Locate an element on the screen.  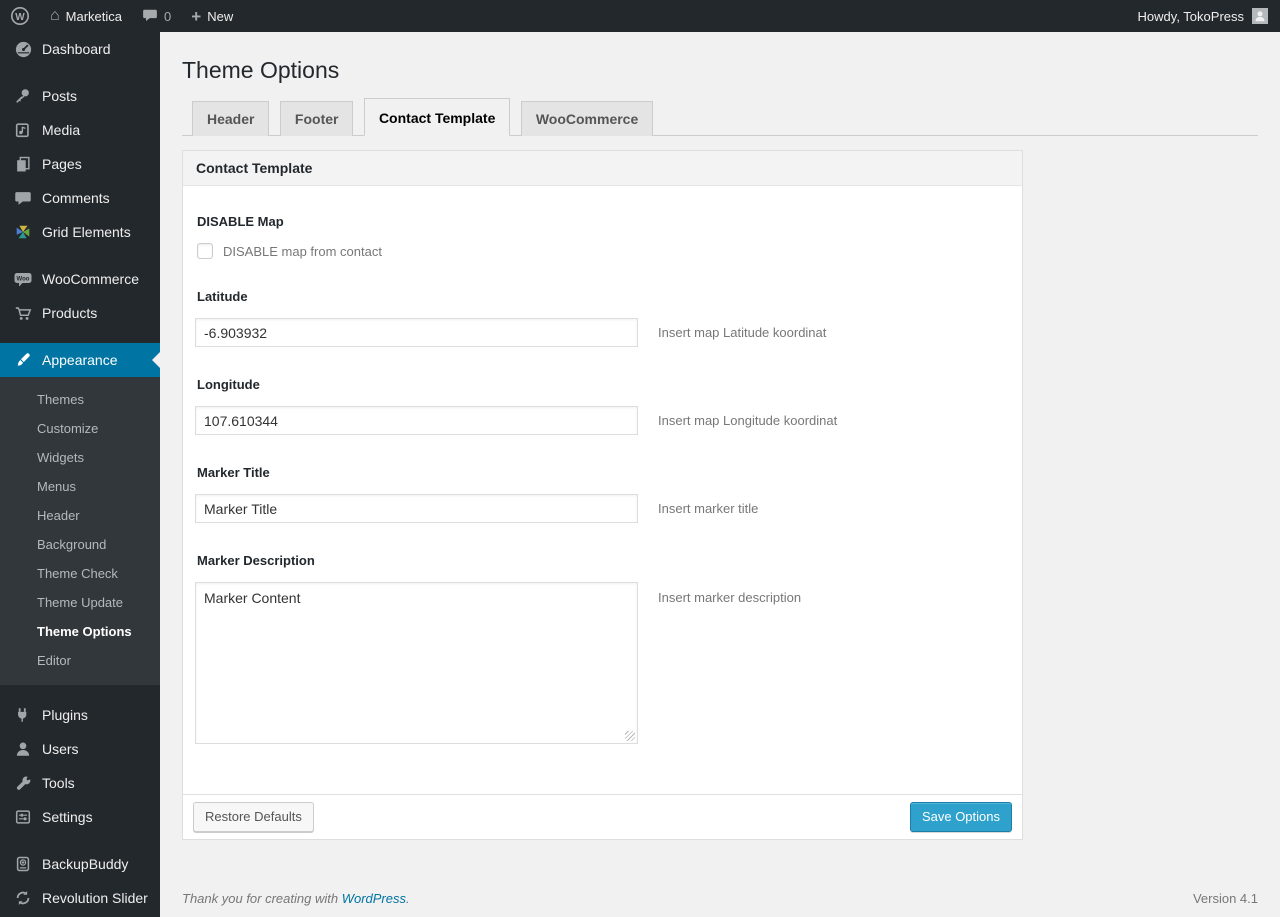
version-text: Version 4.1 is located at coordinates (1225, 898).